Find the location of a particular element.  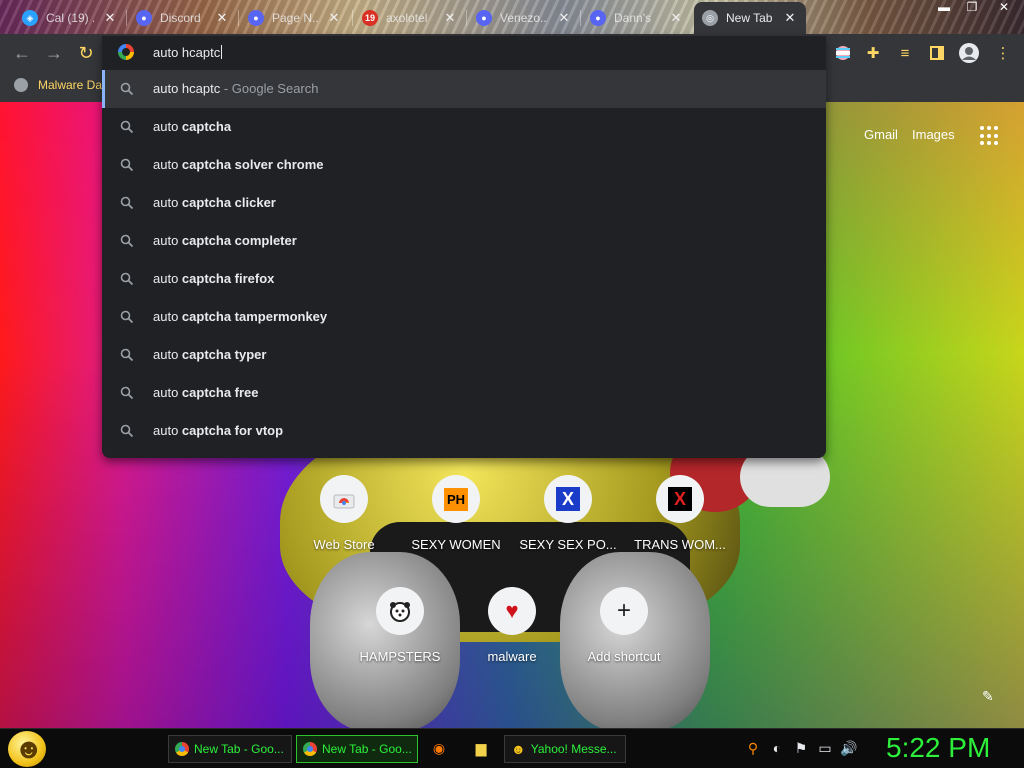

suggestion-completion: captcha free is located at coordinates (220, 392).